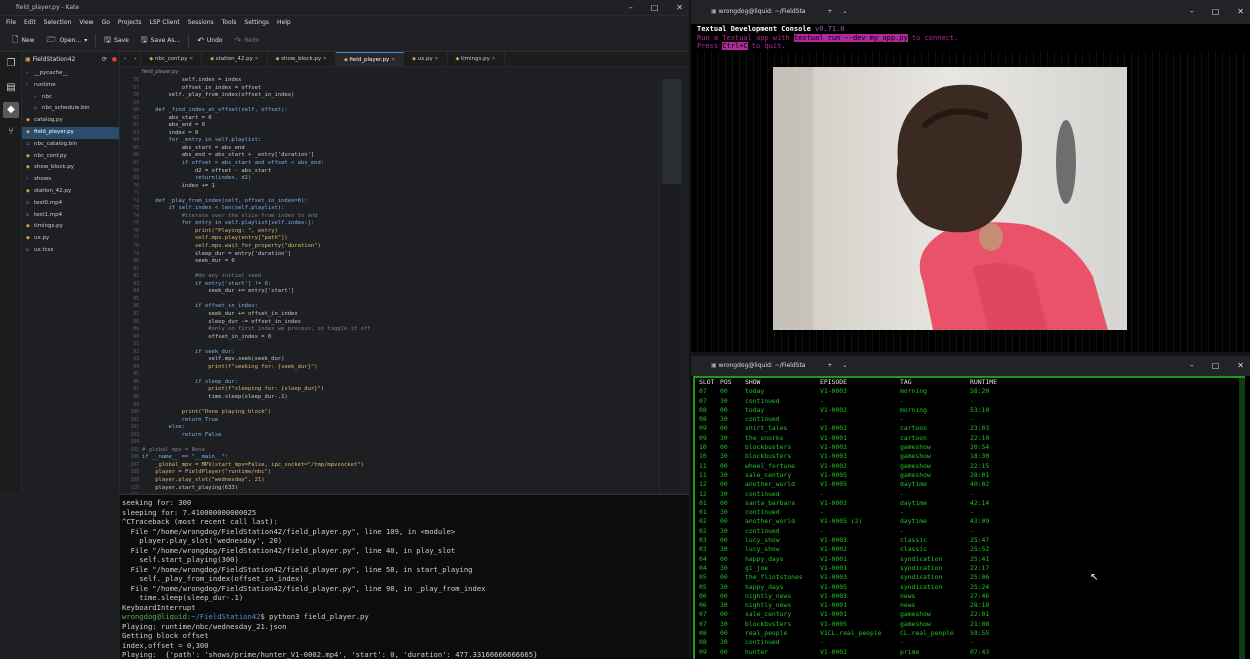 Image resolution: width=1250 pixels, height=659 pixels. Describe the element at coordinates (969, 475) in the screenshot. I see `table-row: 11 30 sale_century V1-0005 gameshow 28:01` at that location.